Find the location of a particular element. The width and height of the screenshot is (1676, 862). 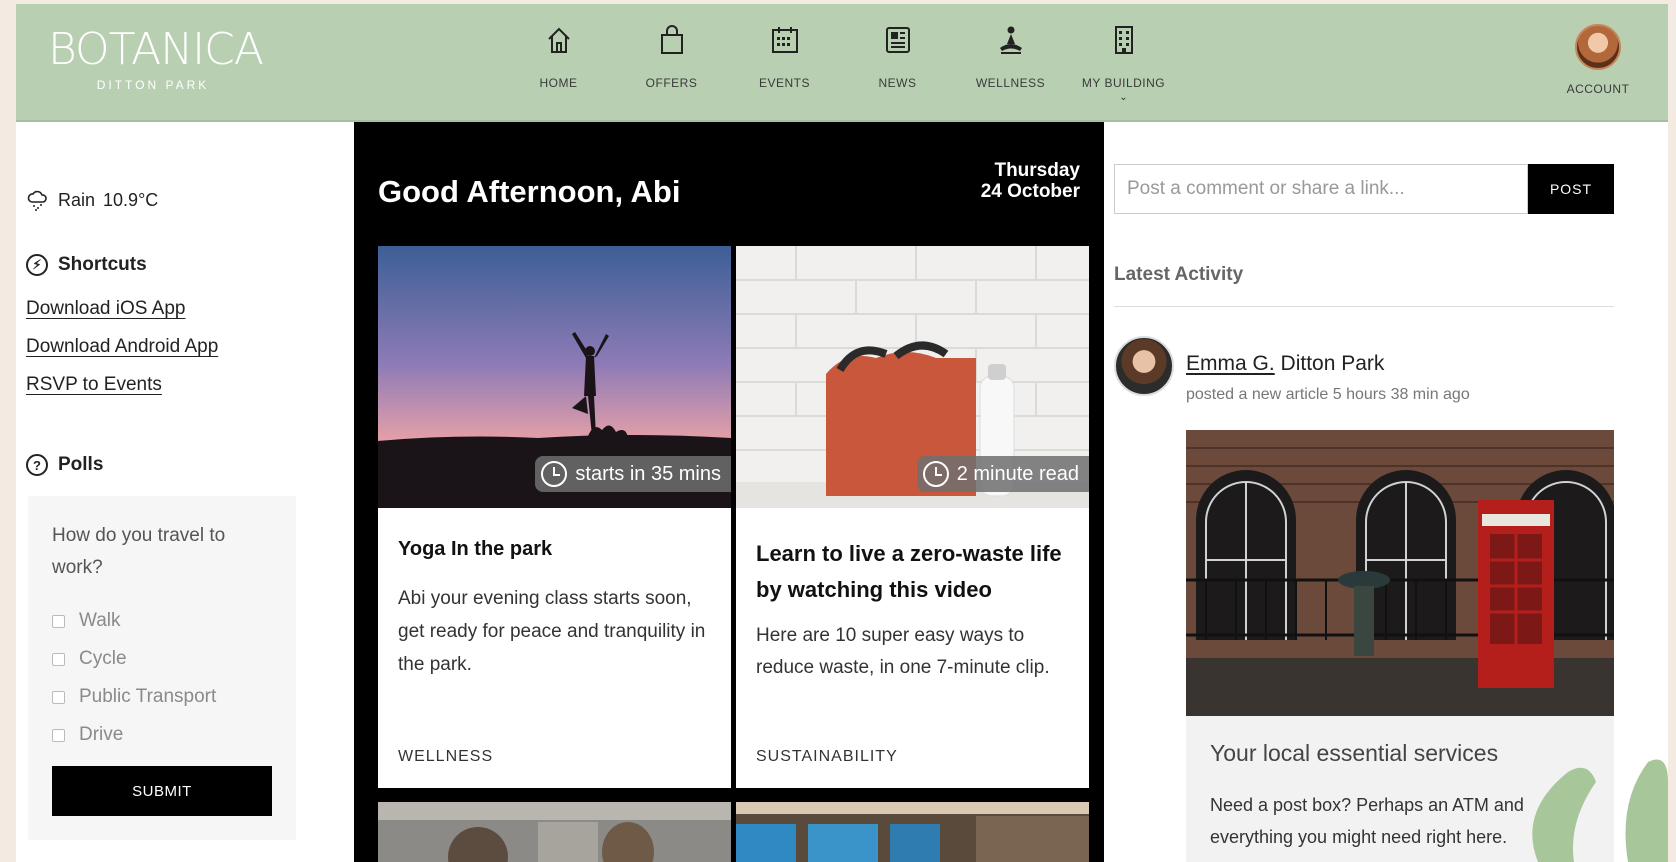

nav-wellness: WELLNESS is located at coordinates (1010, 63).